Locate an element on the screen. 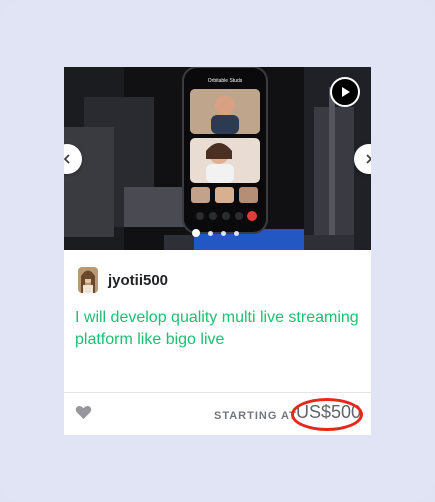 This screenshot has height=502, width=435. play-video-button is located at coordinates (345, 92).